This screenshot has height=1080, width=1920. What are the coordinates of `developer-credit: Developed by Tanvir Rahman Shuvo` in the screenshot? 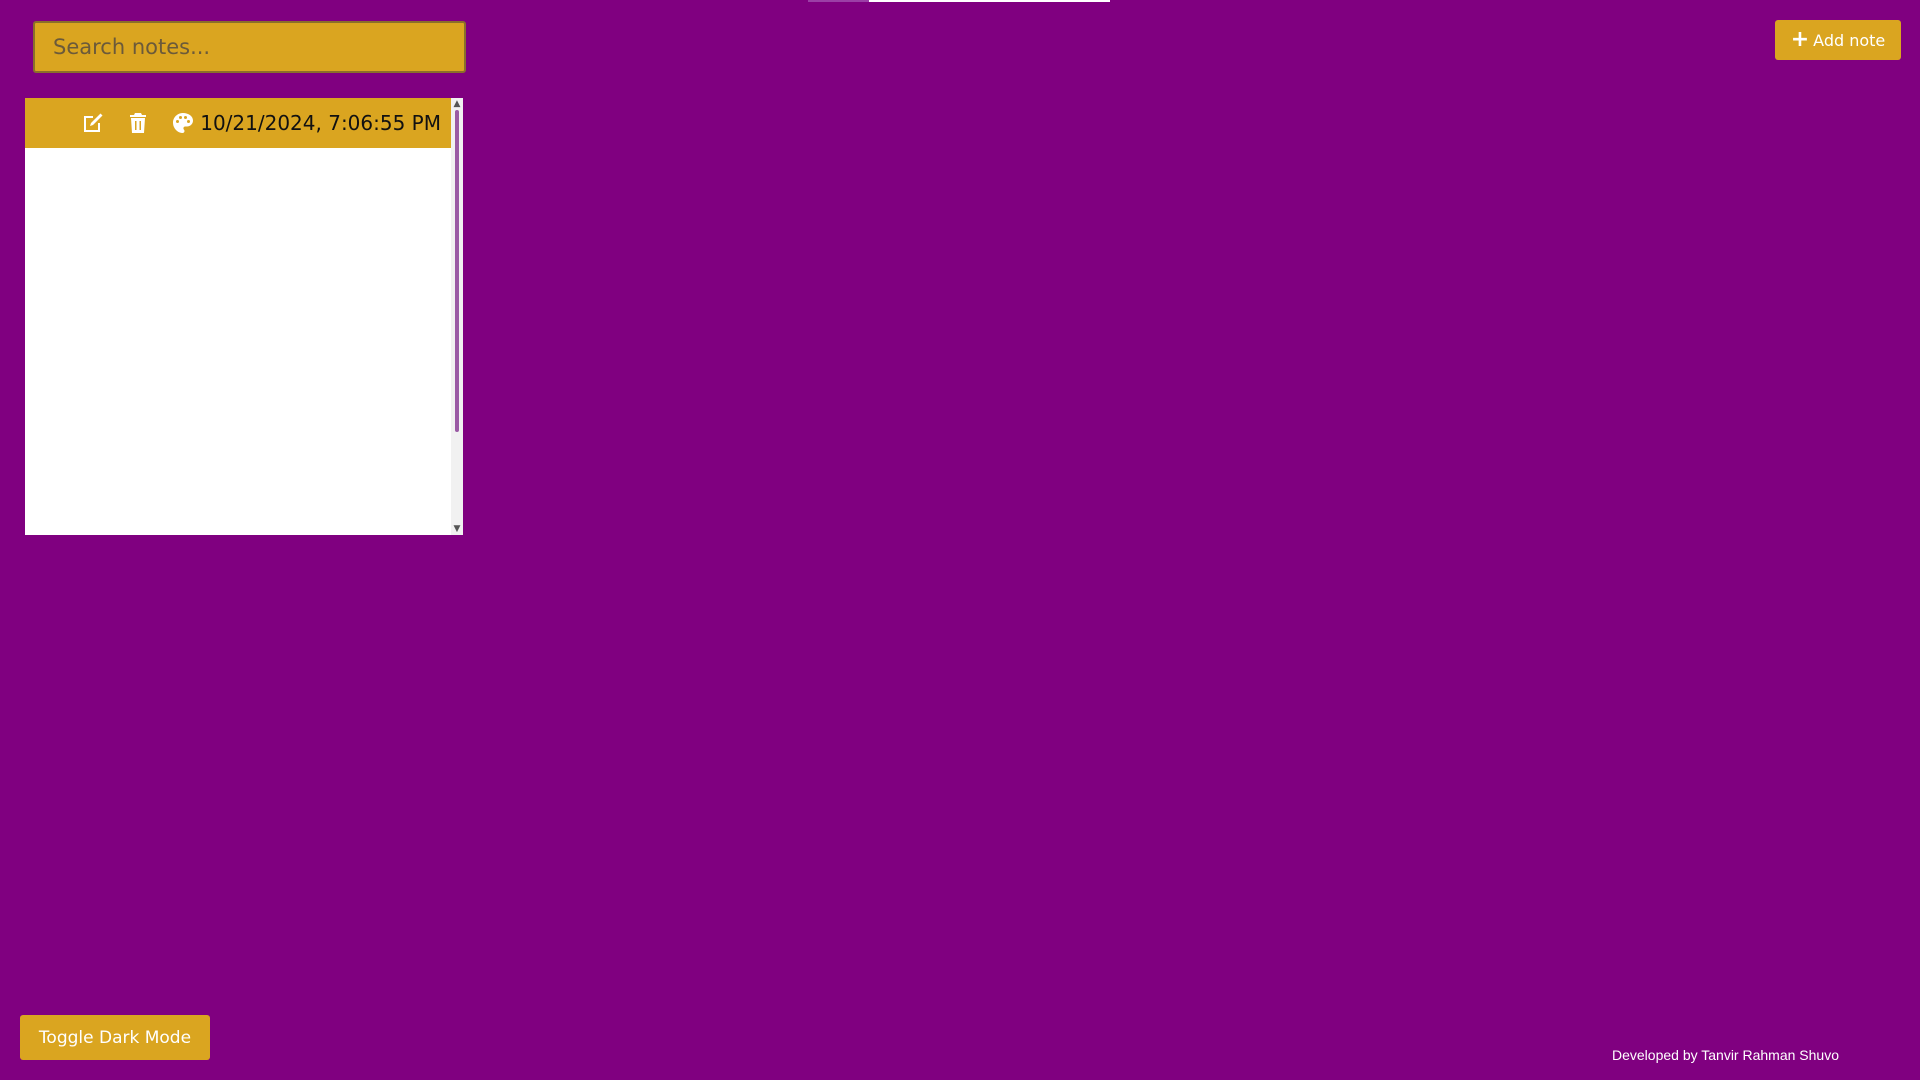 It's located at (1725, 1055).